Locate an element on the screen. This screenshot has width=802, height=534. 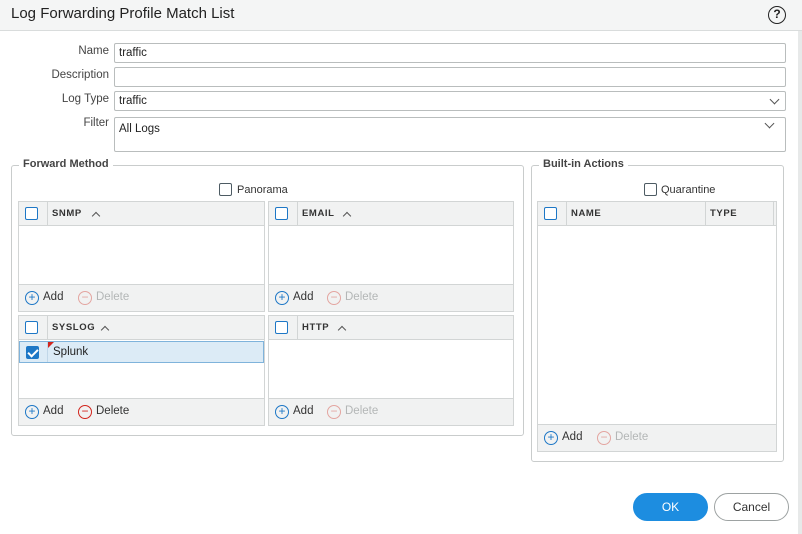
http-header: HTTP is located at coordinates (391, 328).